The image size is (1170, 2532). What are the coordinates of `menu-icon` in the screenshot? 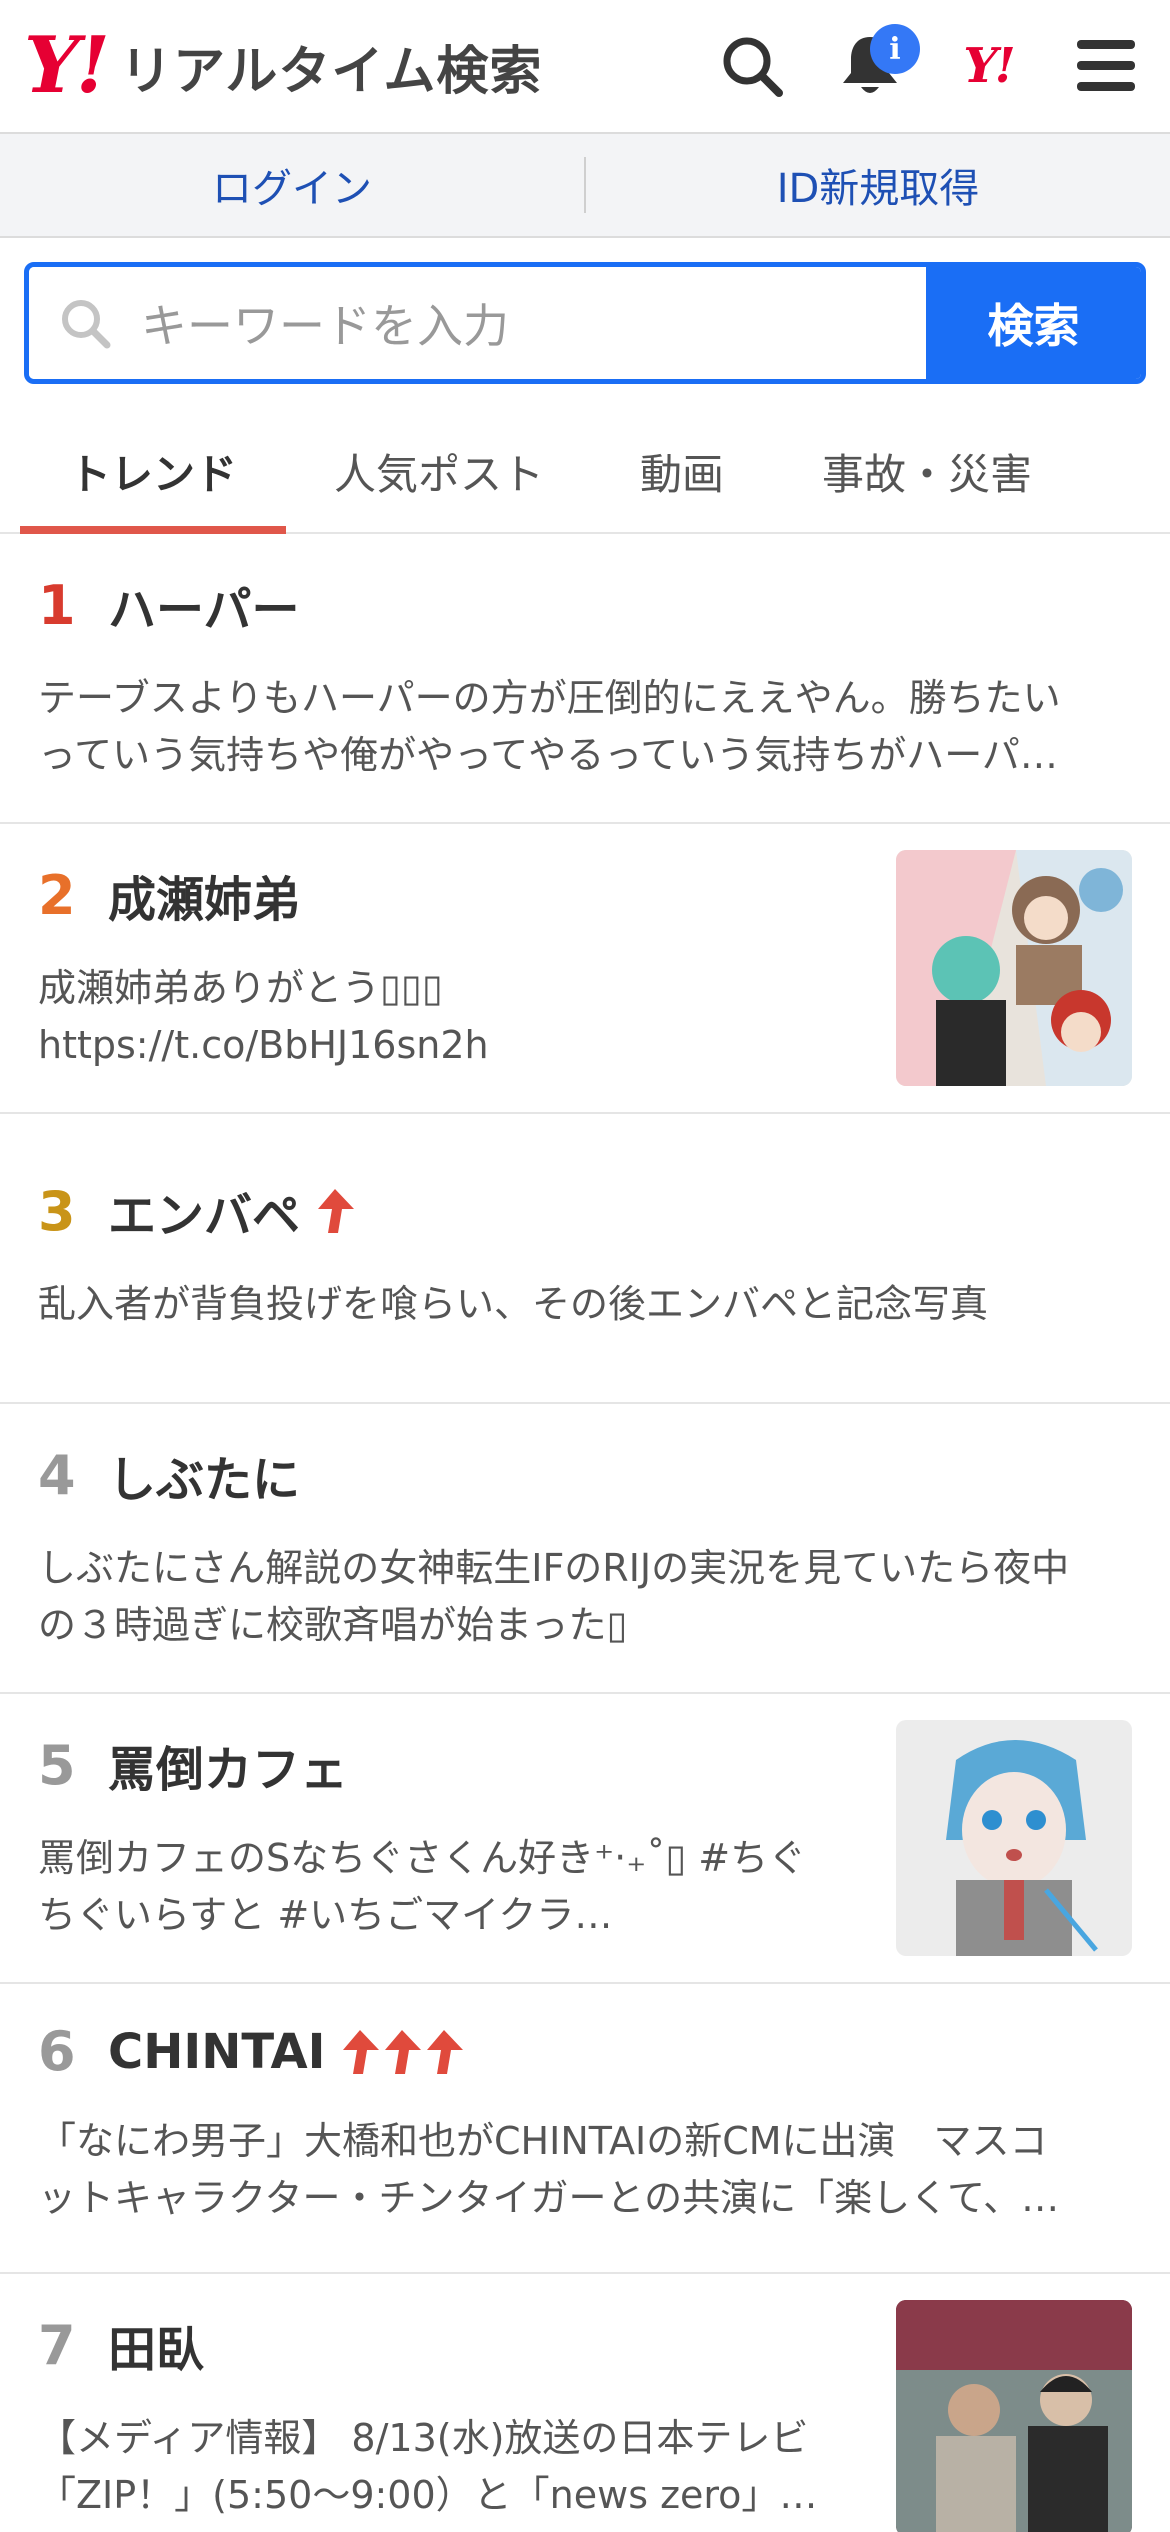 It's located at (1106, 66).